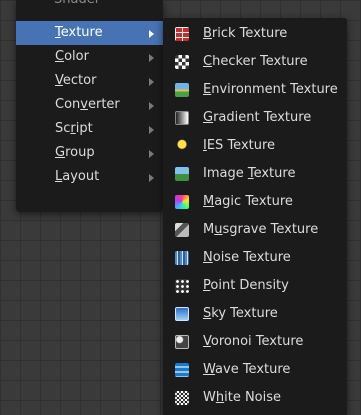  What do you see at coordinates (79, 80) in the screenshot?
I see `menu-item-vector-label-post: ector` at bounding box center [79, 80].